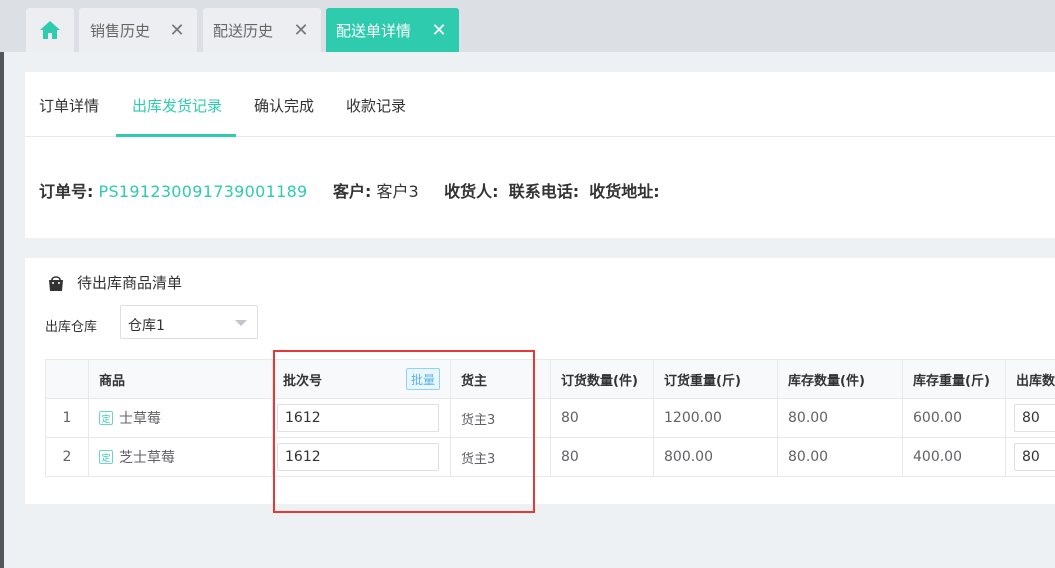  What do you see at coordinates (716, 457) in the screenshot?
I see `order-weight-cell: 800.00` at bounding box center [716, 457].